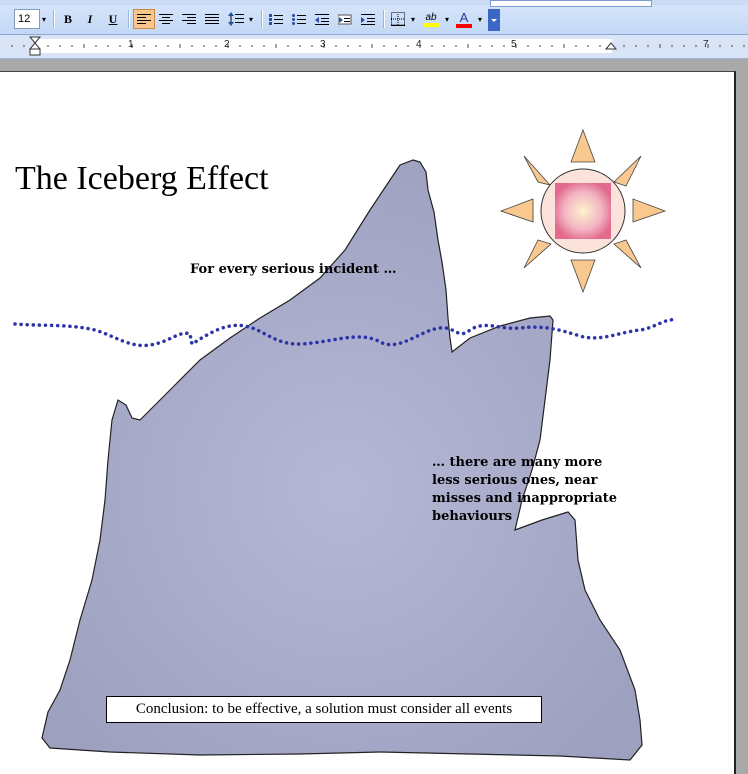 Image resolution: width=748 pixels, height=774 pixels. Describe the element at coordinates (517, 462) in the screenshot. I see `caption-bottom-line: … there are many more` at that location.